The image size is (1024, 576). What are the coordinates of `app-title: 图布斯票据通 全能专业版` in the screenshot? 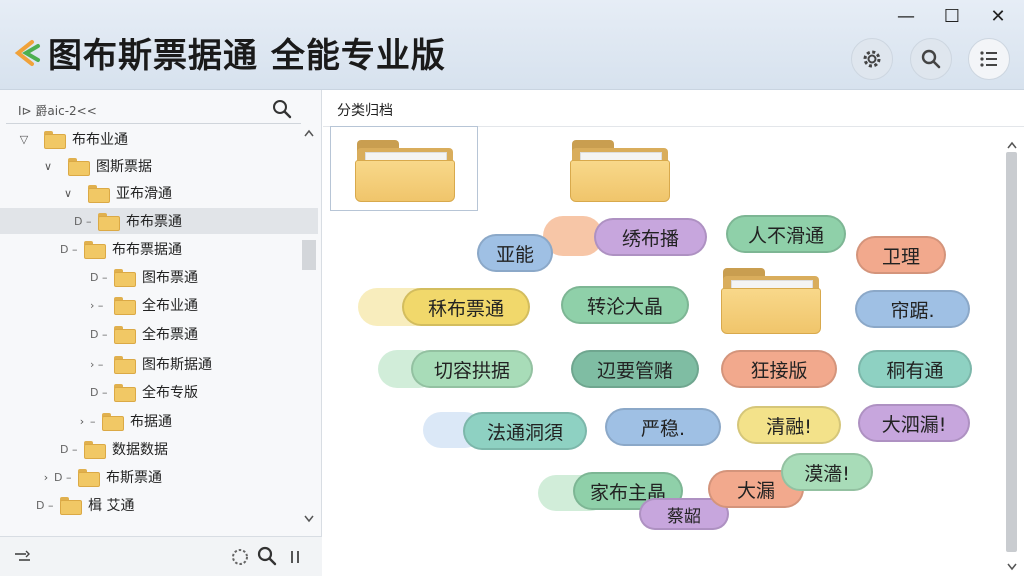 It's located at (247, 56).